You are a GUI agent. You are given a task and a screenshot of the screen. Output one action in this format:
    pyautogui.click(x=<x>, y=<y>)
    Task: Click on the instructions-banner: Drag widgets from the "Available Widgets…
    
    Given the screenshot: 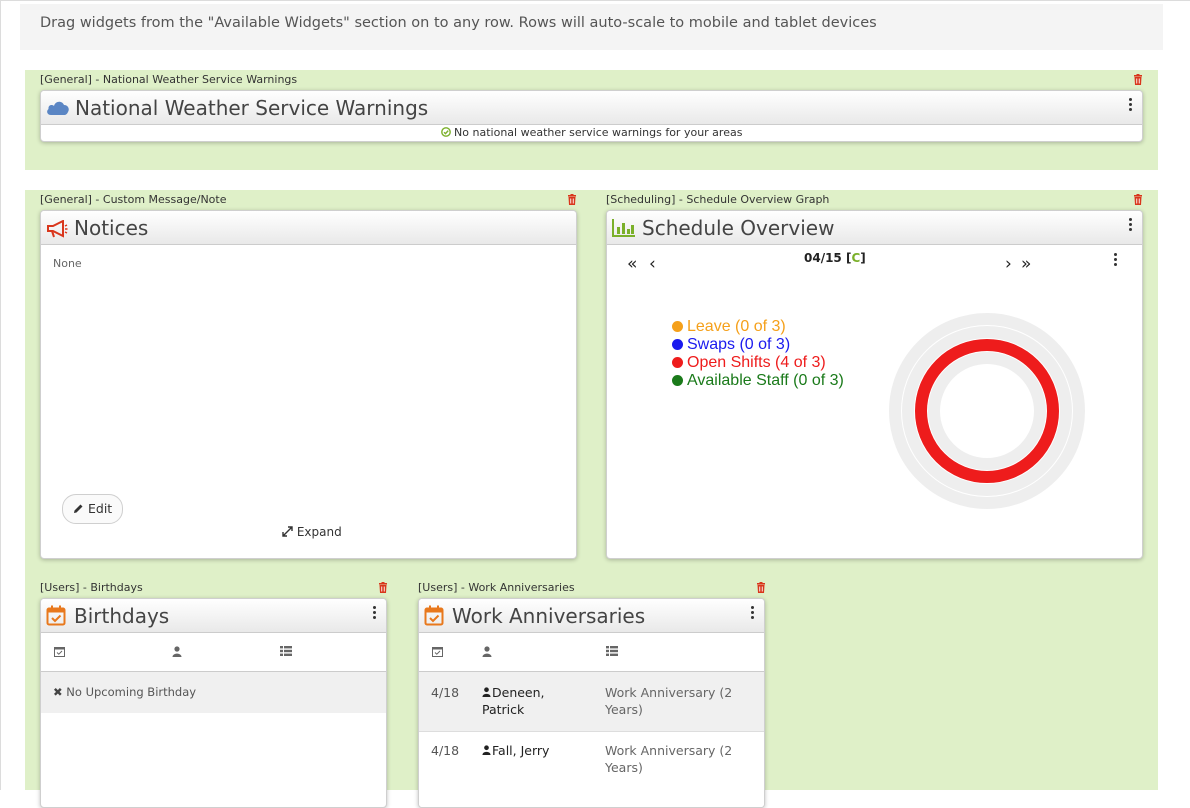 What is the action you would take?
    pyautogui.click(x=591, y=27)
    